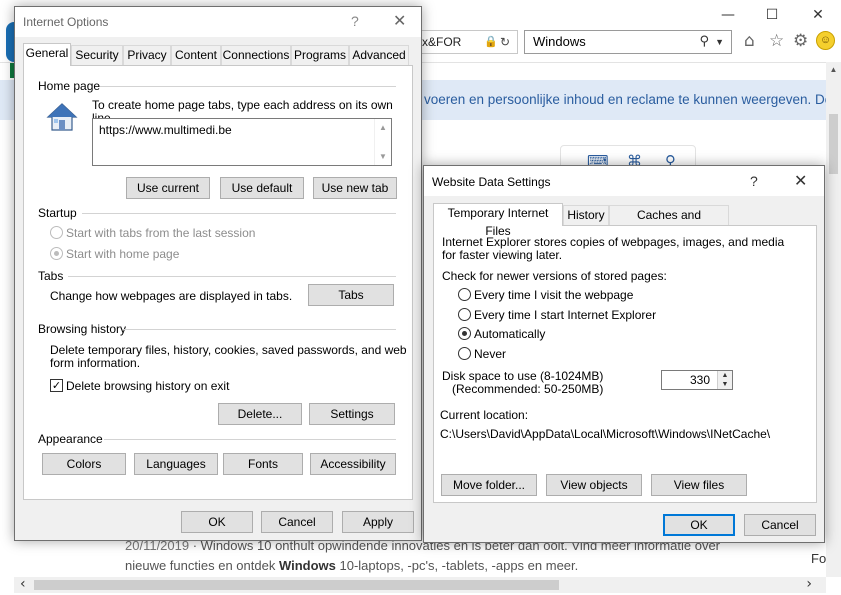  I want to click on disk-recommended-label: (Recommended: 50-250MB), so click(528, 389).